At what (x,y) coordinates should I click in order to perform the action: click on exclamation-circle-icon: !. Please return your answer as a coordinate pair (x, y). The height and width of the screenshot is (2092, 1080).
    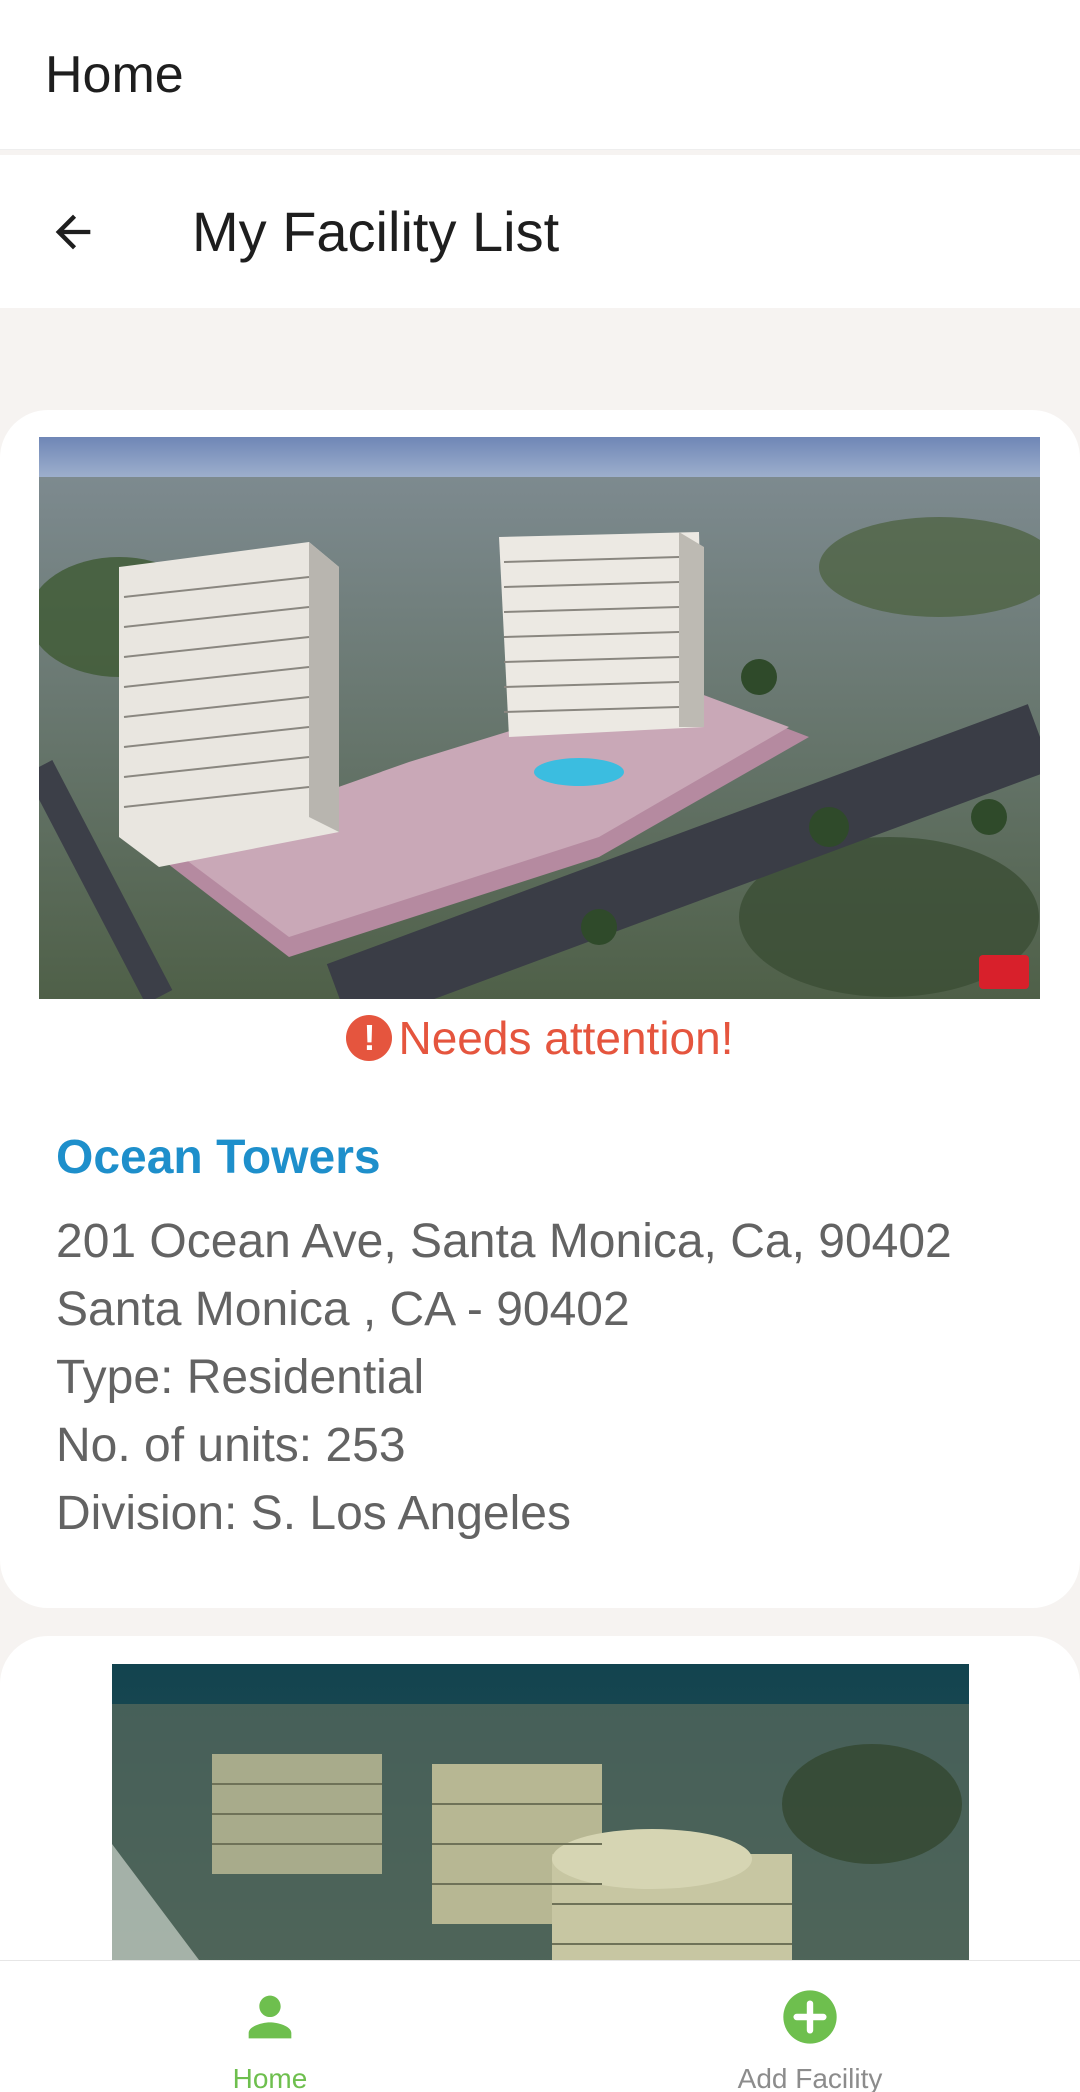
    Looking at the image, I should click on (369, 1038).